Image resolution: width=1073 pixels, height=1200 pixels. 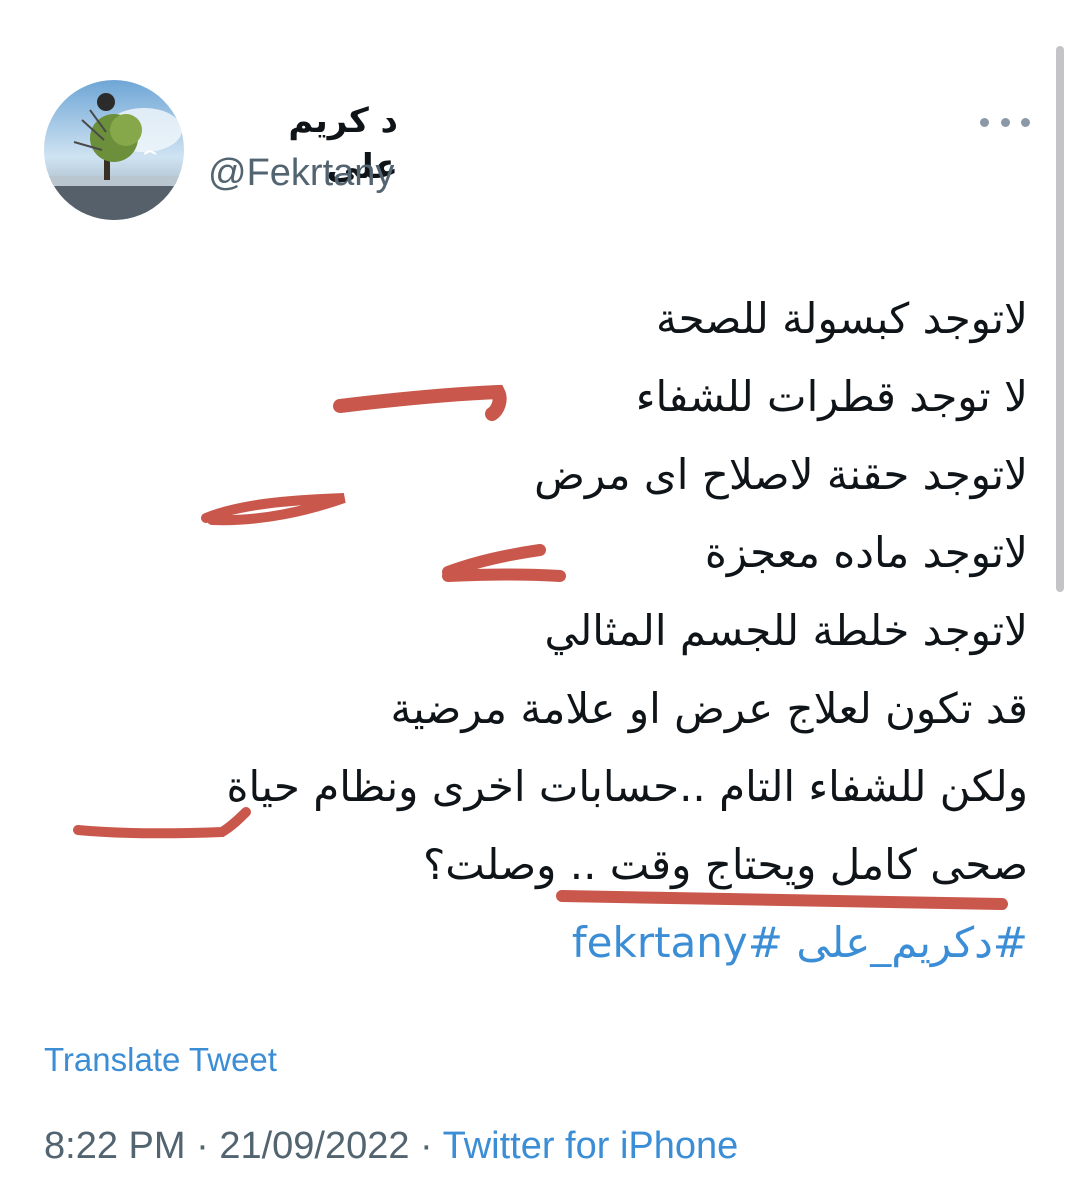 What do you see at coordinates (831, 396) in the screenshot?
I see `tweet-line: لا توجد قطرات للشفاء` at bounding box center [831, 396].